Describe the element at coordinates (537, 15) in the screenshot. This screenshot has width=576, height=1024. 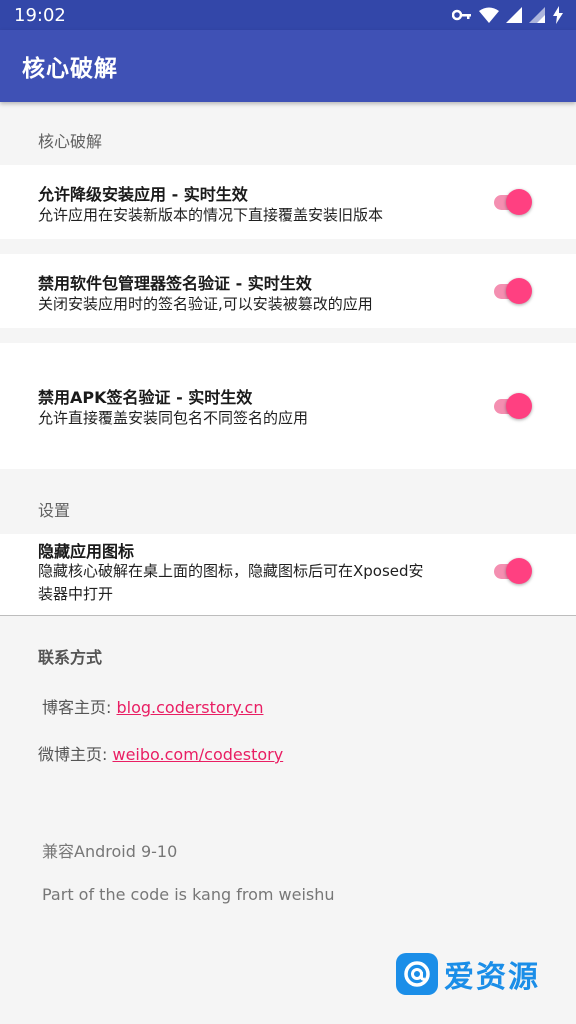
I see `signal-2-icon` at that location.